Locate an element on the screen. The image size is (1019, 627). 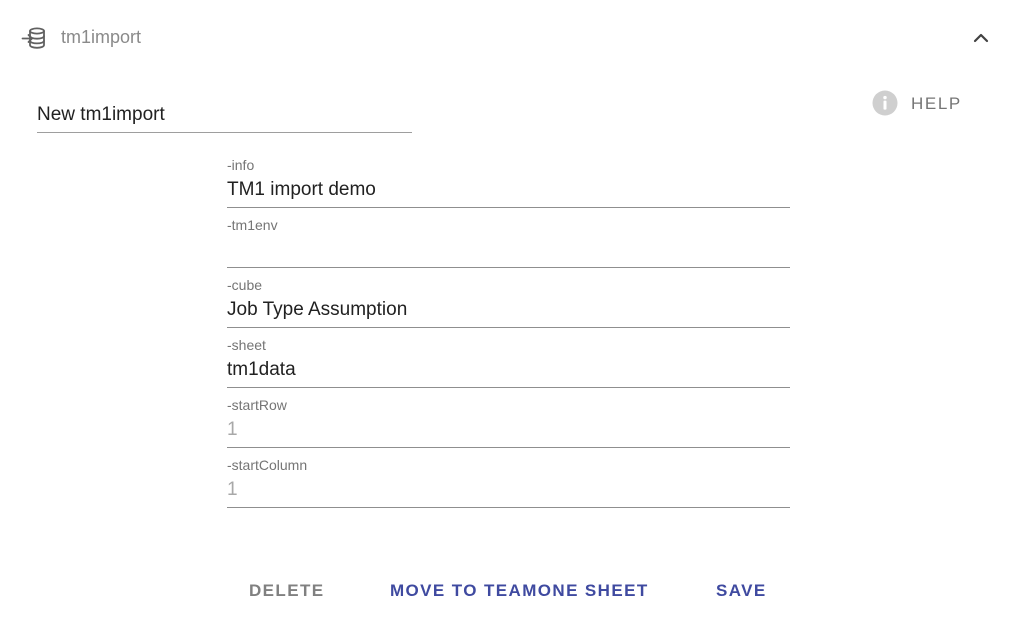
tm1env-field: -tm1env is located at coordinates (508, 242).